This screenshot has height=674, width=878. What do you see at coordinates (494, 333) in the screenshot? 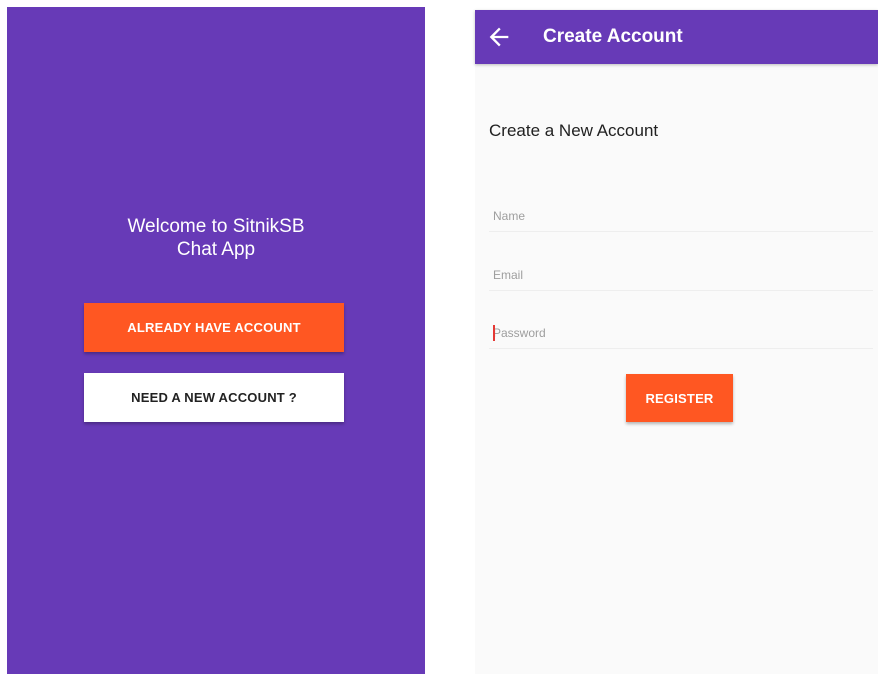
I see `text-cursor` at bounding box center [494, 333].